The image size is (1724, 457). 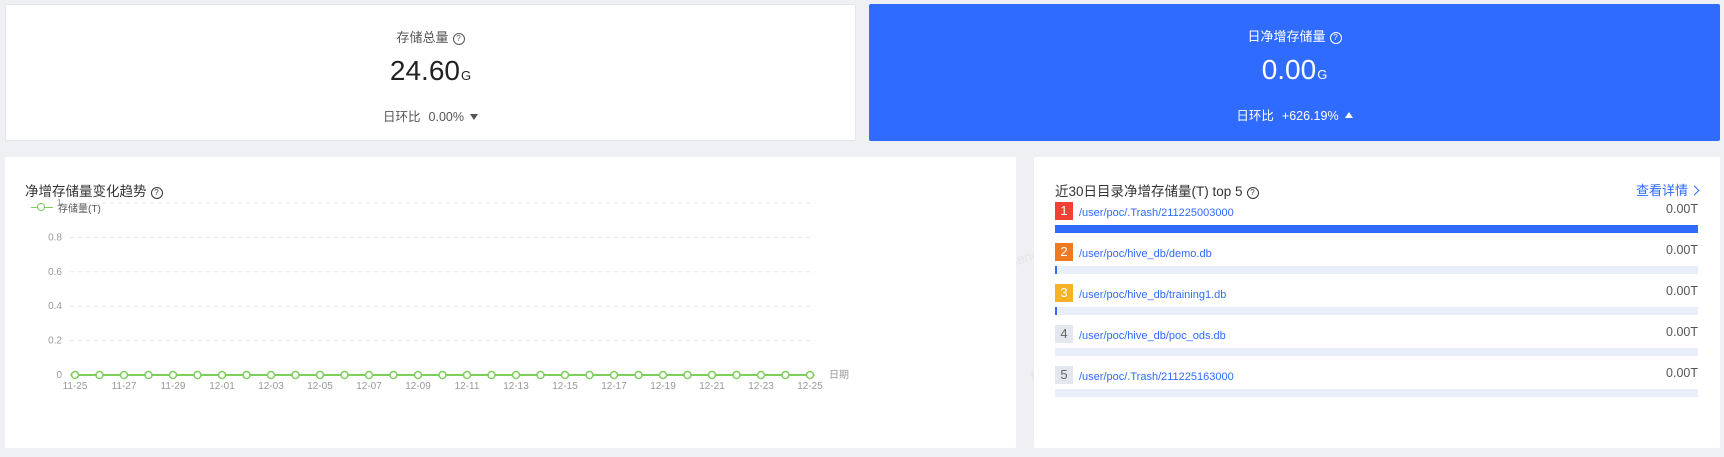 I want to click on directory-path-link: /user/poc/hive_db/demo.db, so click(x=1145, y=254).